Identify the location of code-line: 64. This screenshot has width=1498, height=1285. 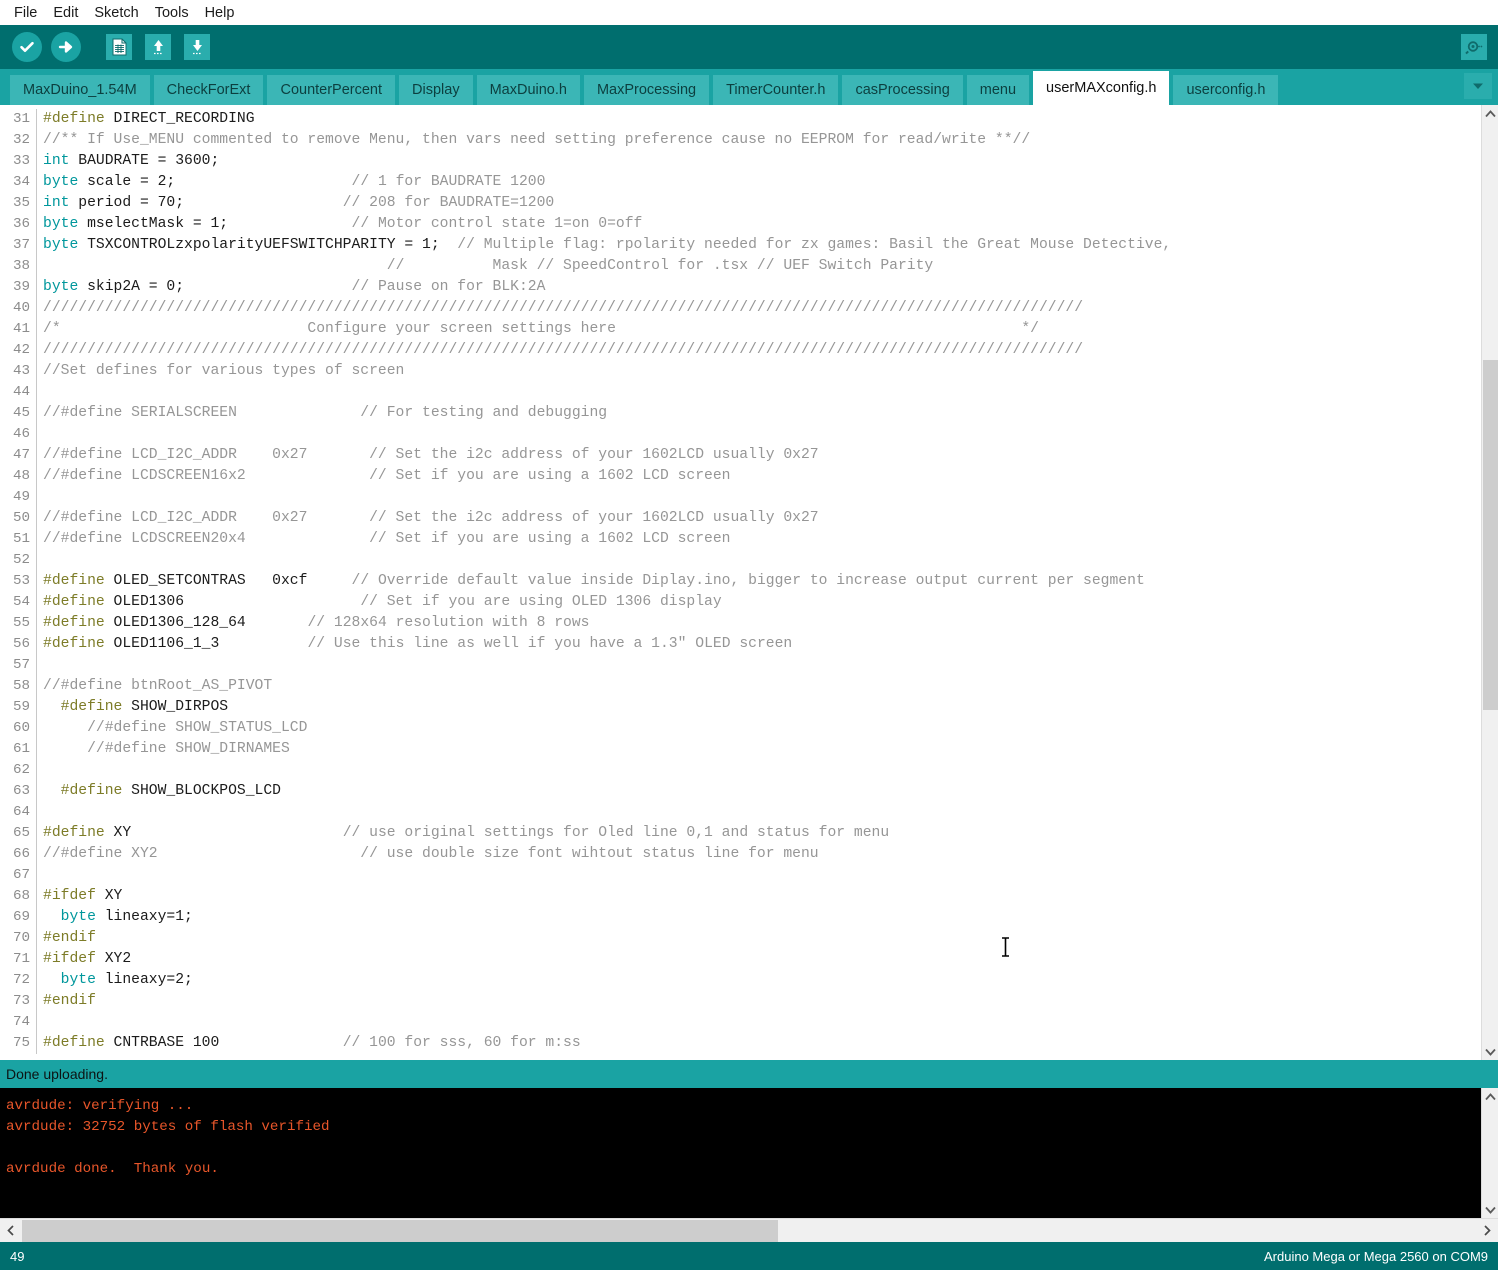
(740, 812).